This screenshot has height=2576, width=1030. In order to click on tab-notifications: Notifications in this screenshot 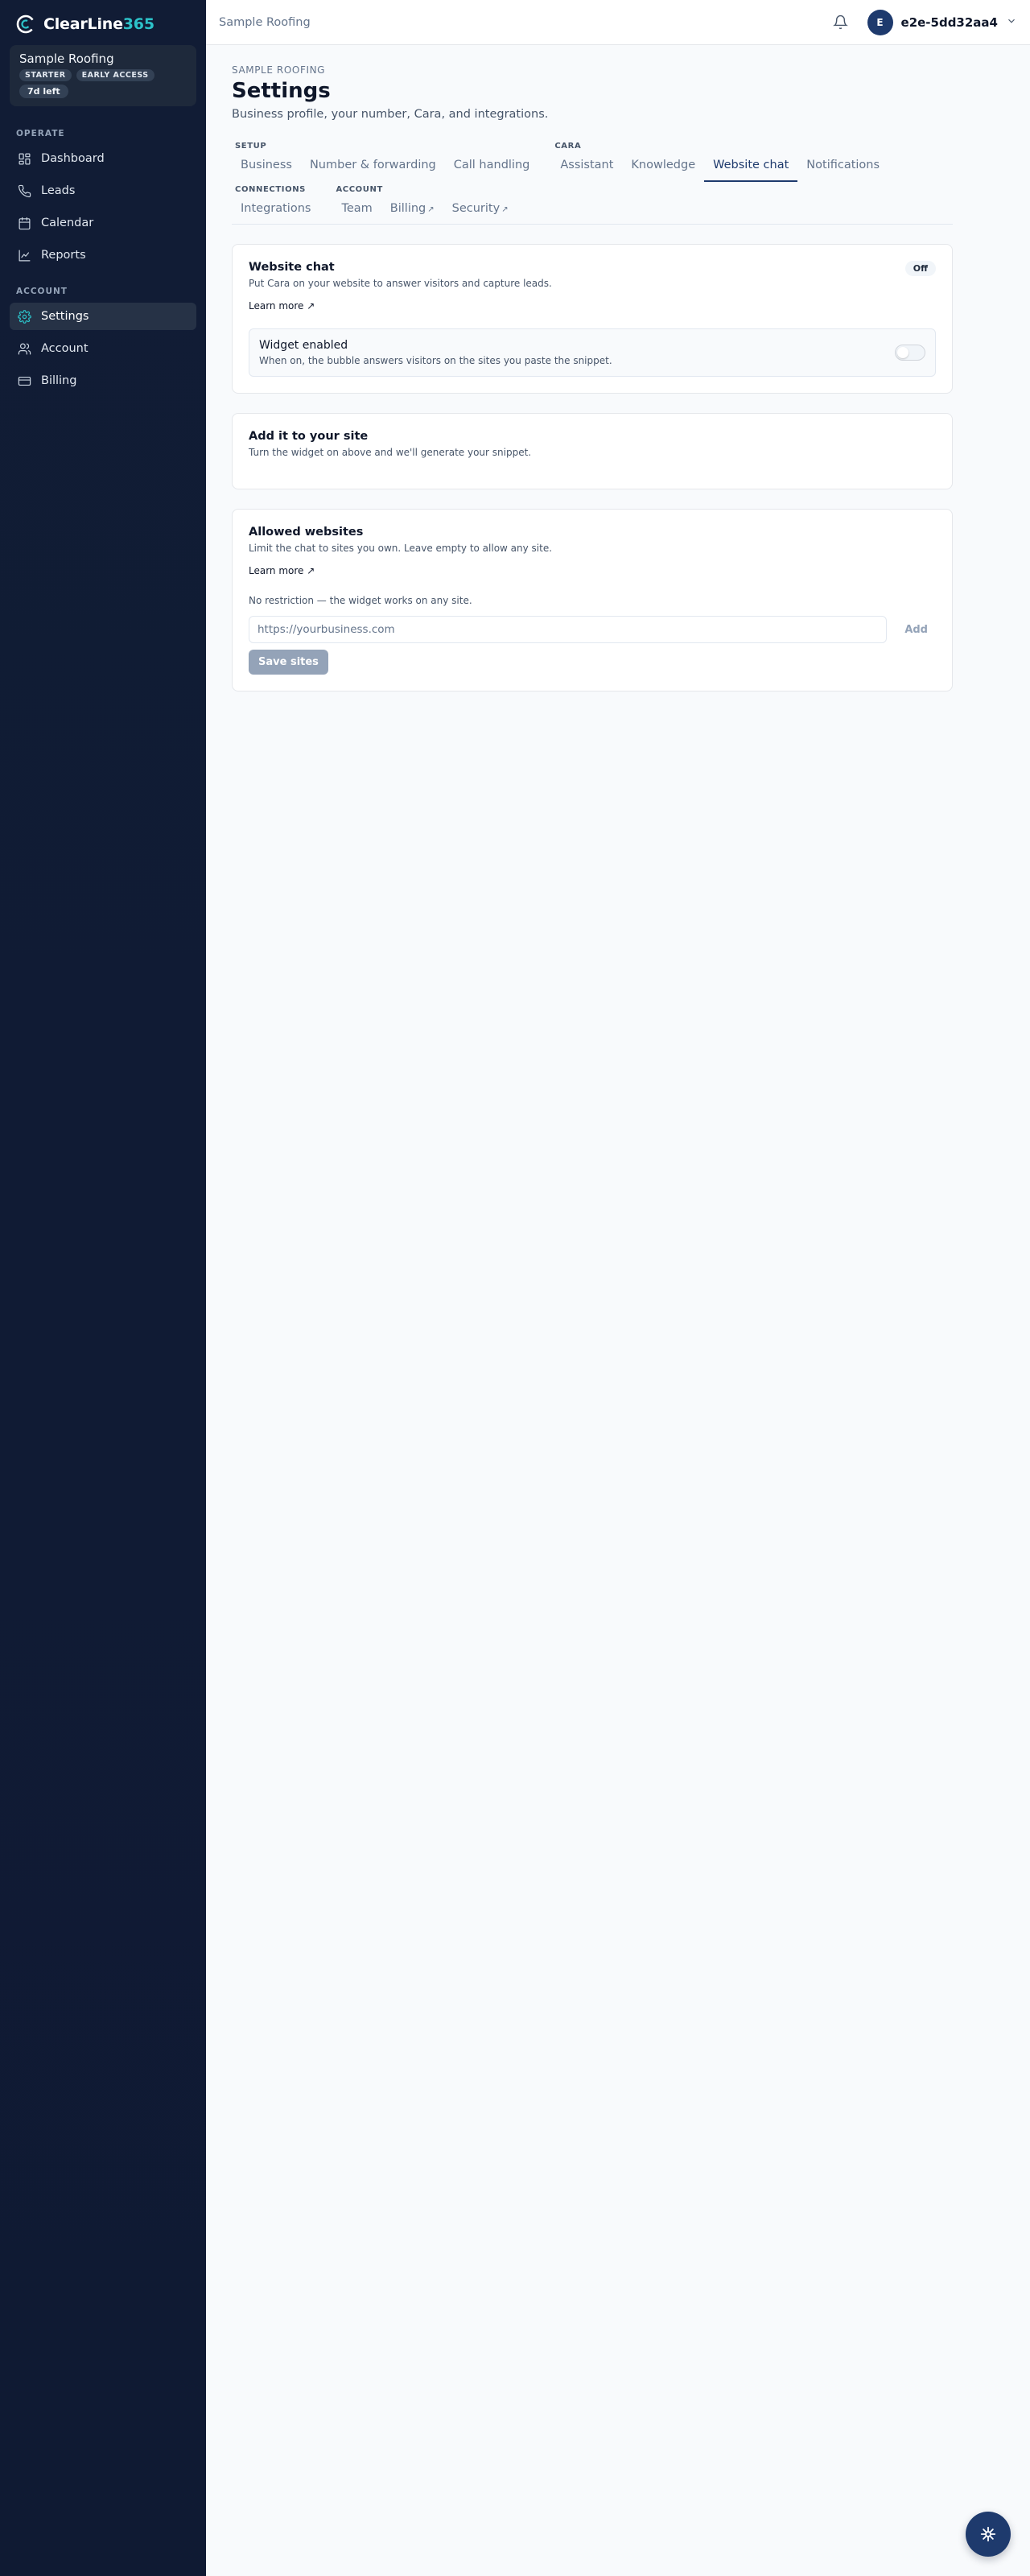, I will do `click(842, 166)`.